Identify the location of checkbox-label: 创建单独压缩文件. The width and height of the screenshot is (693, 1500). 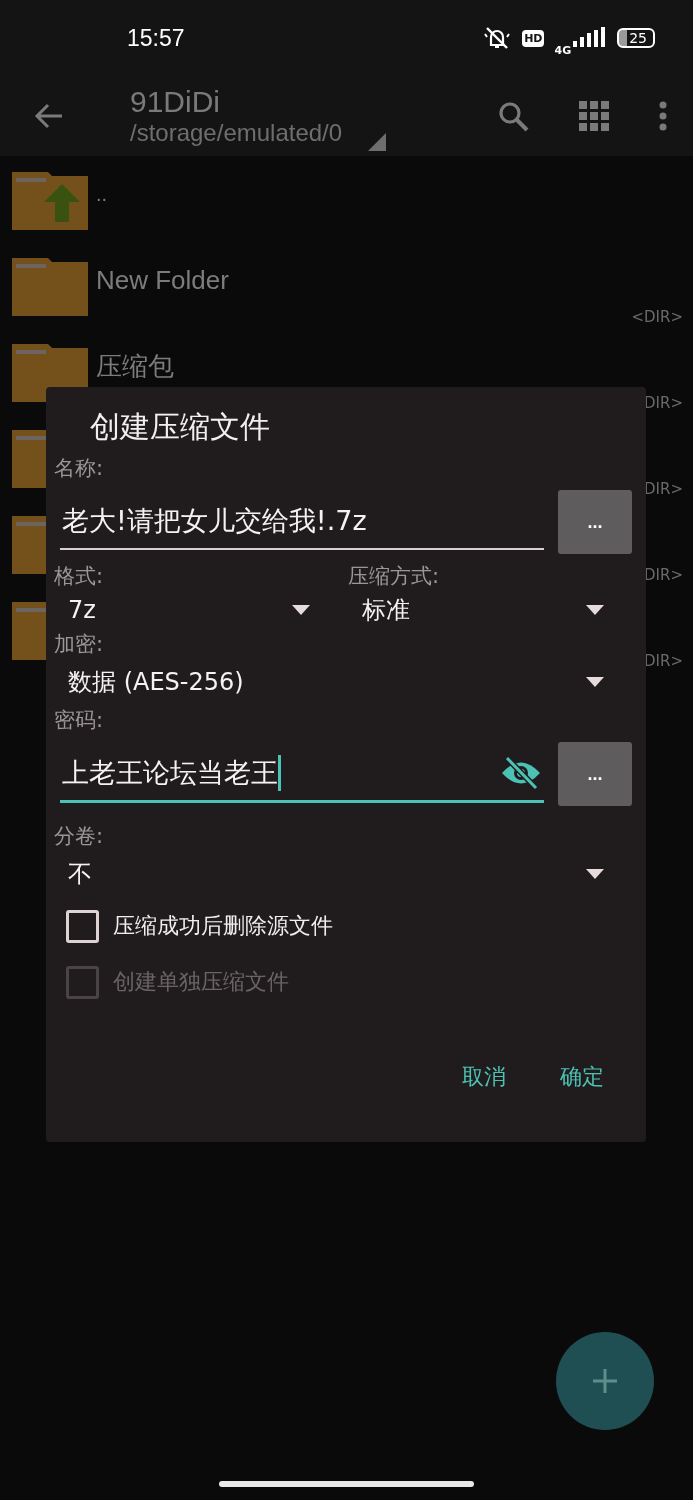
(201, 982).